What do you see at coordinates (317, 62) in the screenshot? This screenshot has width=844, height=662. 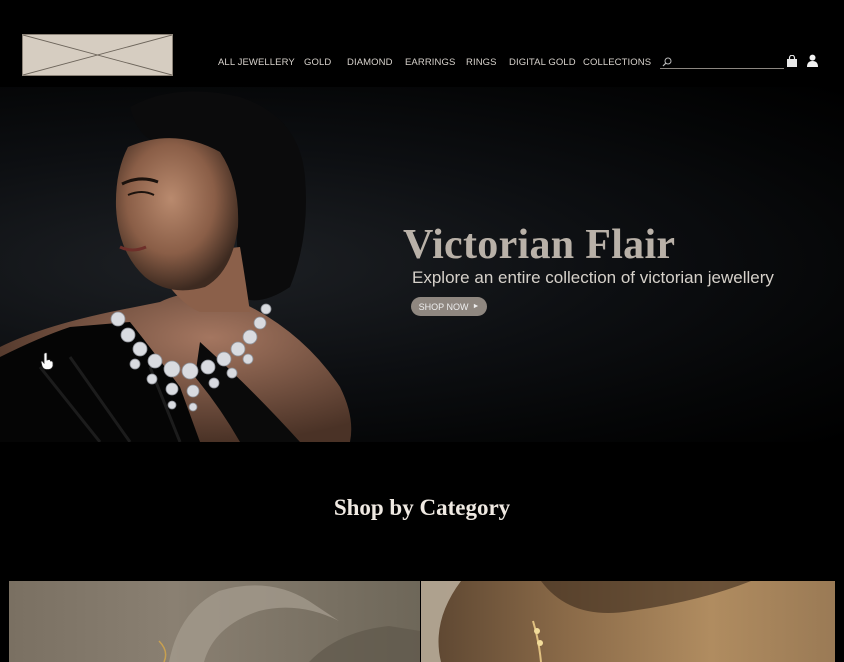 I see `nav-gold: GOLD` at bounding box center [317, 62].